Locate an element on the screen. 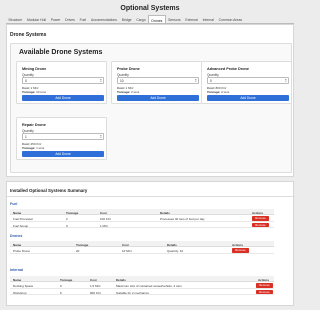 This screenshot has height=310, width=320. col-name: Name is located at coordinates (17, 212).